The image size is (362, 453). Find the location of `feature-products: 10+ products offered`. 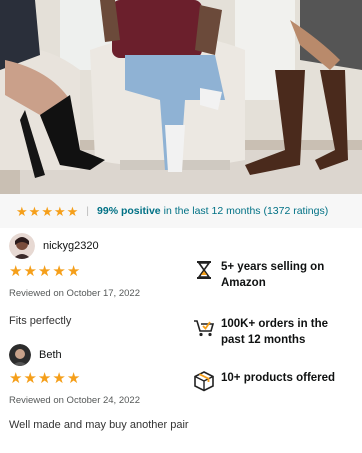

feature-products: 10+ products offered is located at coordinates (267, 381).